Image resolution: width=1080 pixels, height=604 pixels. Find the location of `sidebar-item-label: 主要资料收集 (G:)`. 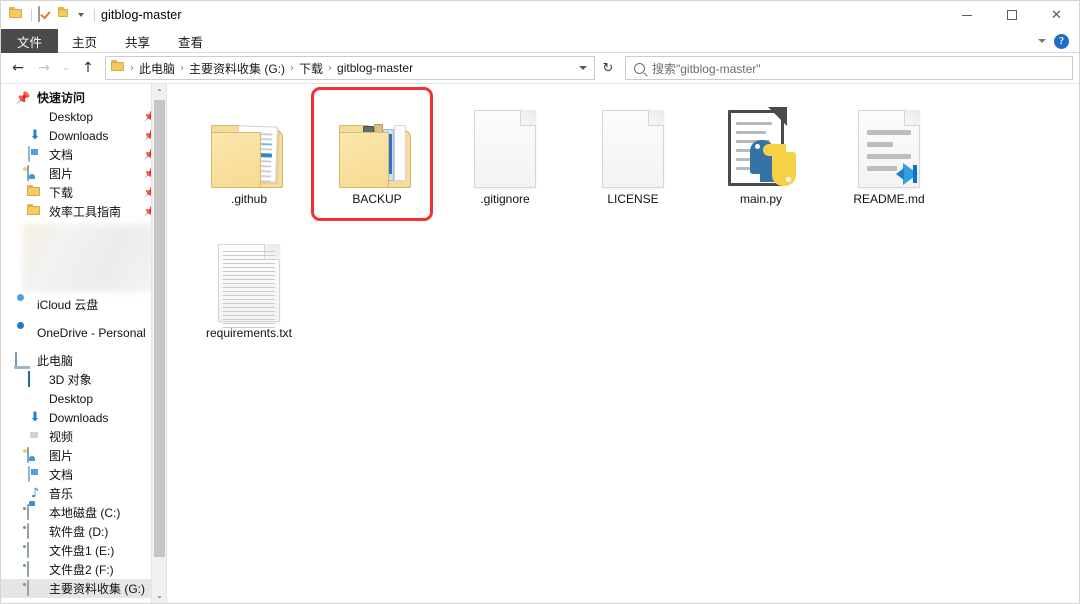

sidebar-item-label: 主要资料收集 (G:) is located at coordinates (97, 589).